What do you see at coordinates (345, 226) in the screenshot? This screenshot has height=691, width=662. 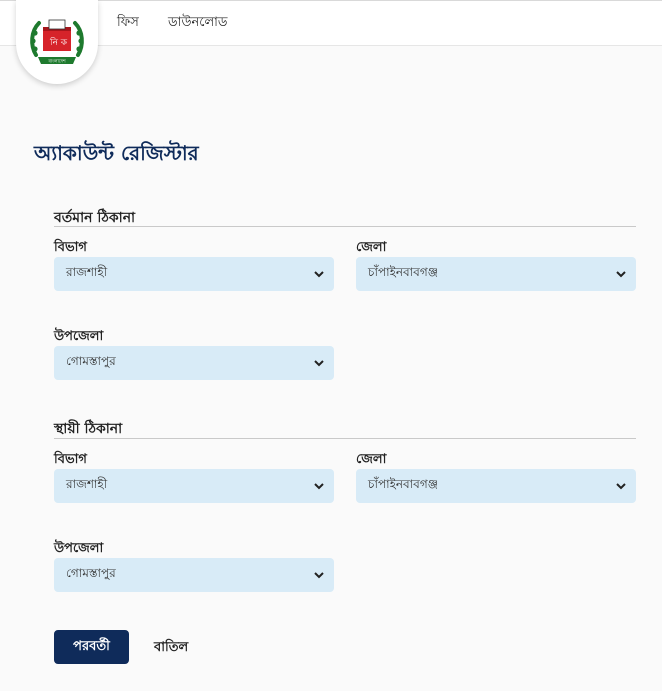 I see `present-address-divider` at bounding box center [345, 226].